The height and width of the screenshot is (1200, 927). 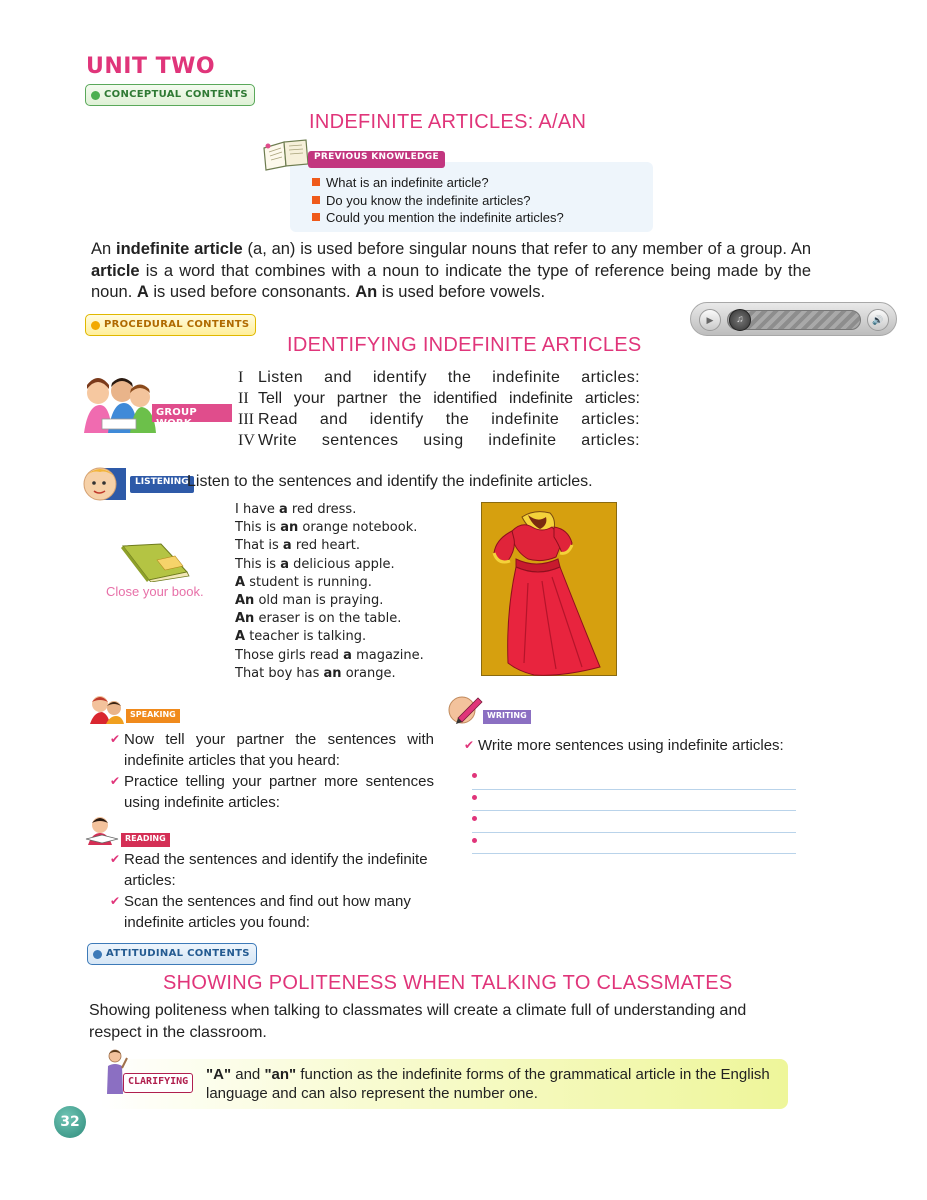 I want to click on listening-label: LISTENING, so click(x=162, y=484).